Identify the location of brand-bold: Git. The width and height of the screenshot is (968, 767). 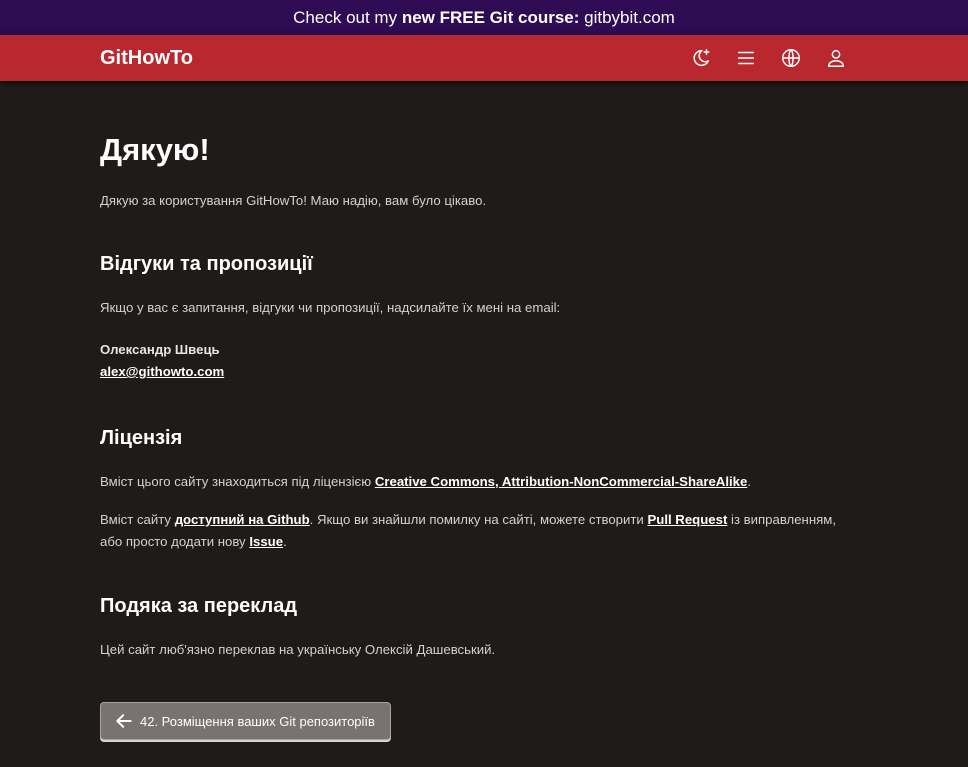
(114, 58).